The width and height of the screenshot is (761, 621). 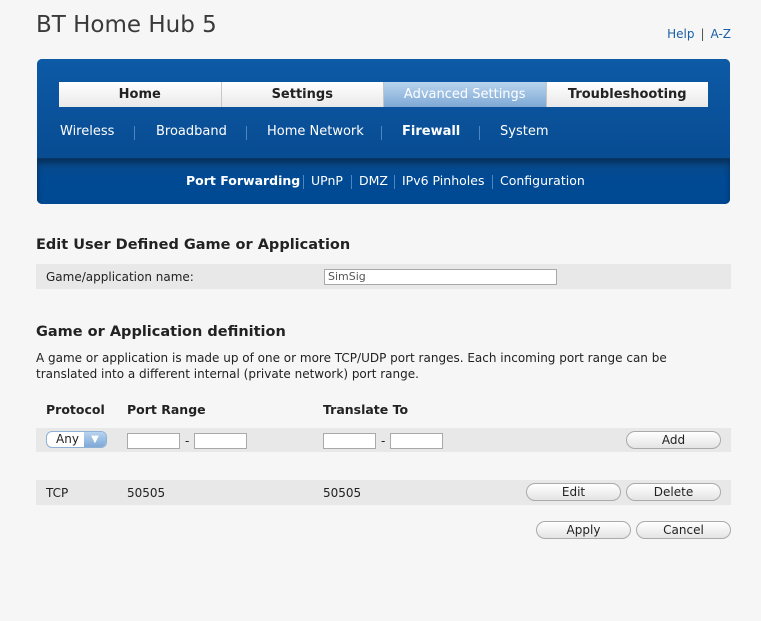 What do you see at coordinates (120, 277) in the screenshot?
I see `name-label: Game/application name:` at bounding box center [120, 277].